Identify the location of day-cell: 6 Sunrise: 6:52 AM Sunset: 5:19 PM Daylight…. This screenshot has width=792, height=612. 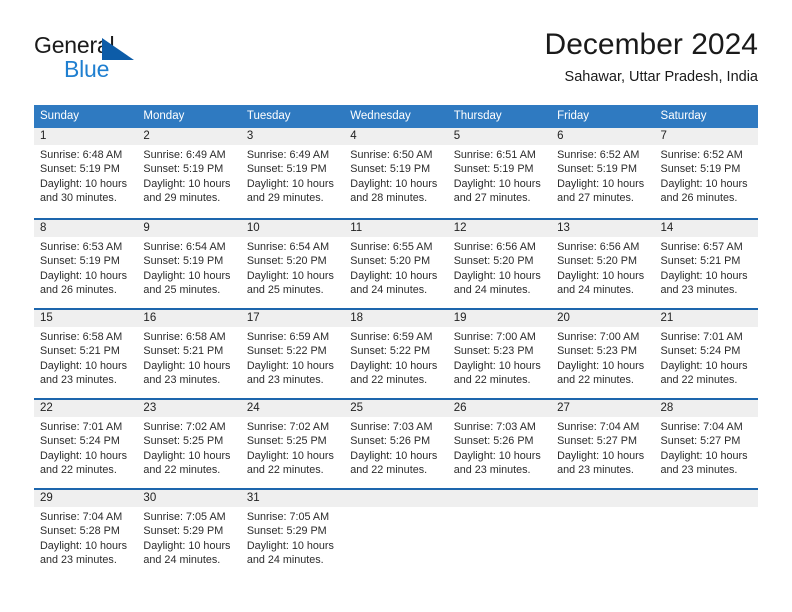
(603, 173).